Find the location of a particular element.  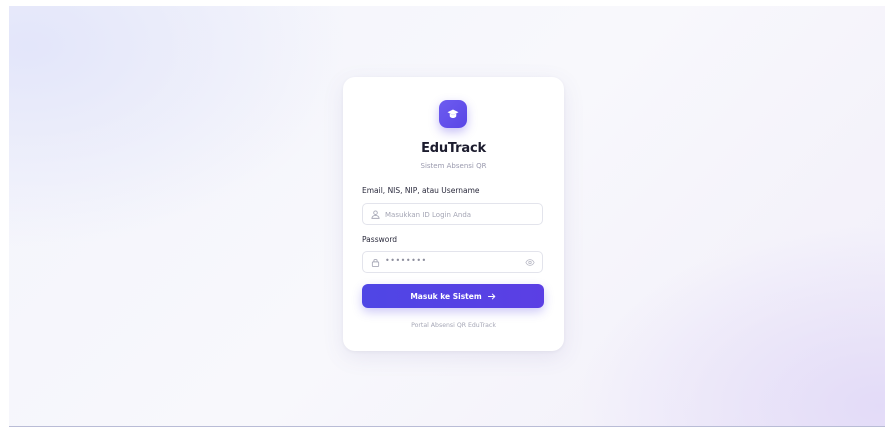

login-id-field is located at coordinates (452, 214).